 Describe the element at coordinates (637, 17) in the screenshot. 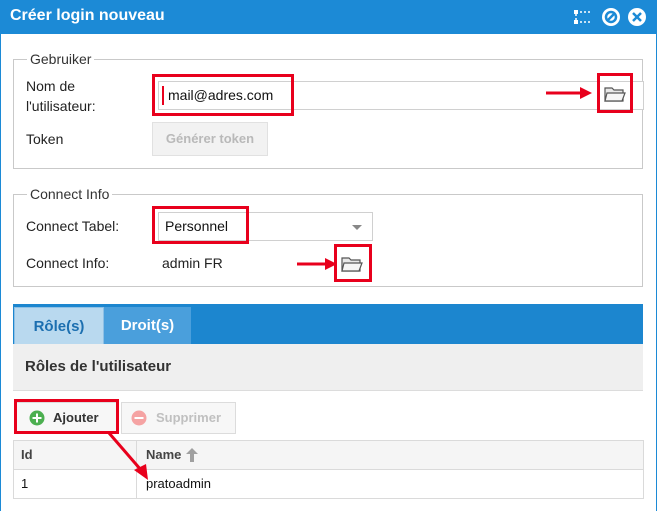

I see `close-icon` at that location.